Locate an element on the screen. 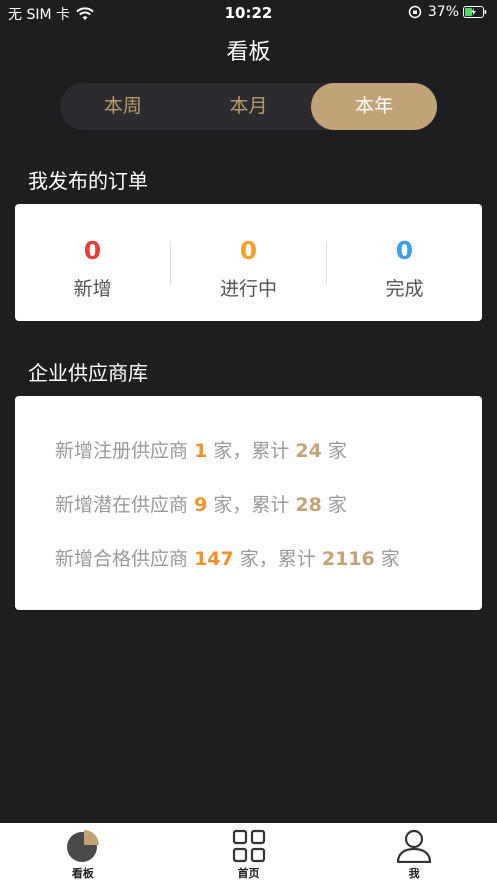 Image resolution: width=497 pixels, height=883 pixels. supplier-new-count: 1 is located at coordinates (201, 451).